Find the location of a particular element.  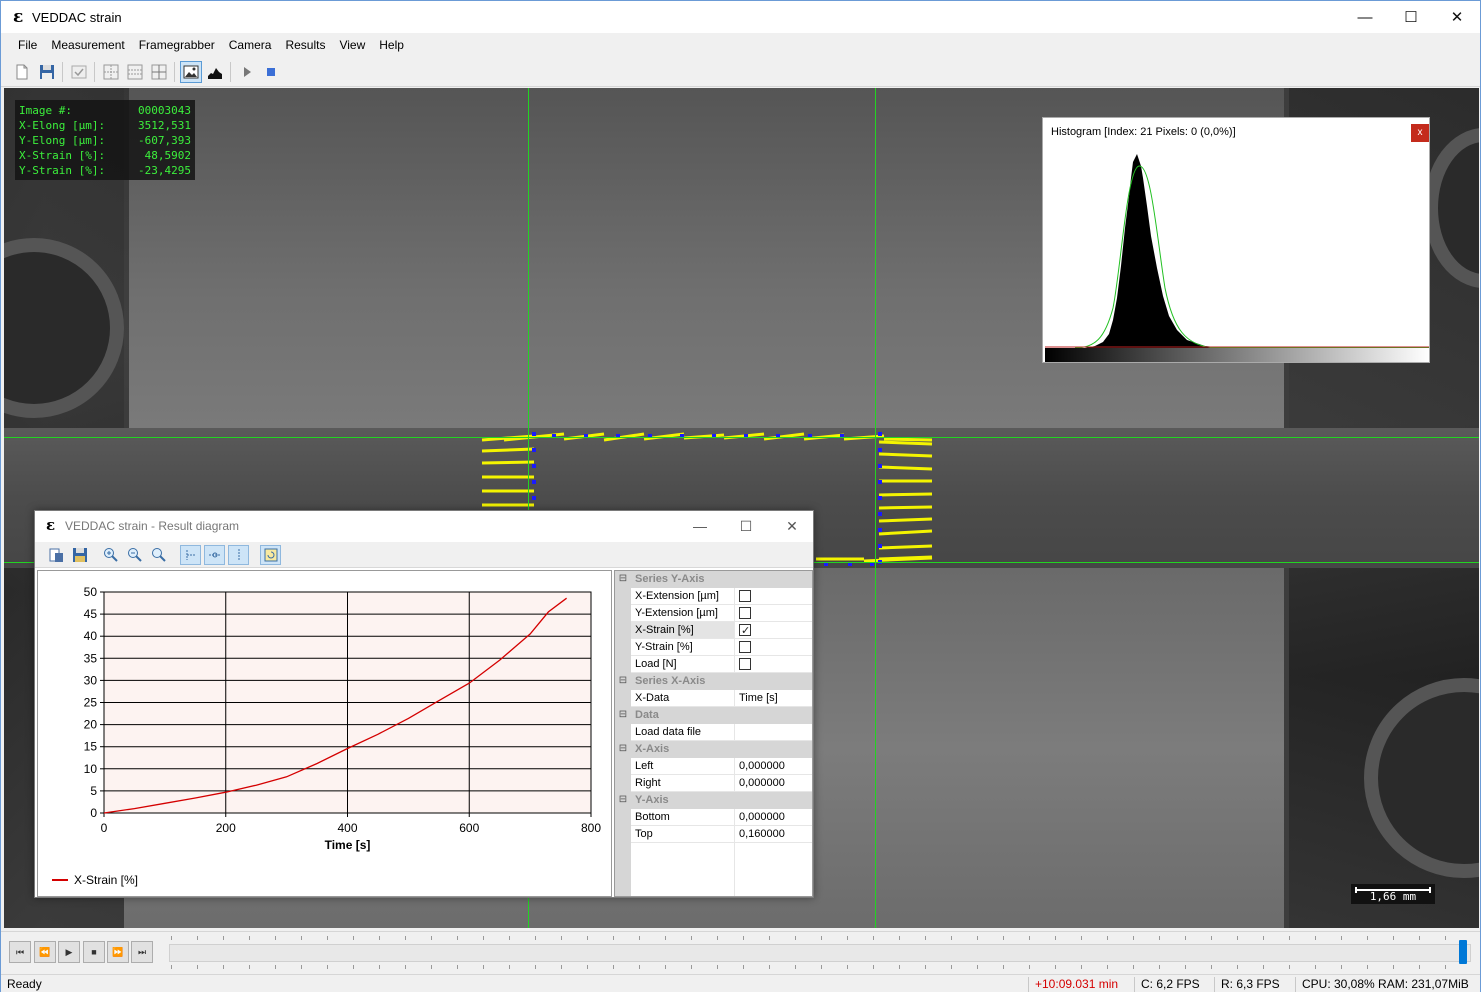

property-category: ⊟ X-Axis is located at coordinates (713, 749).